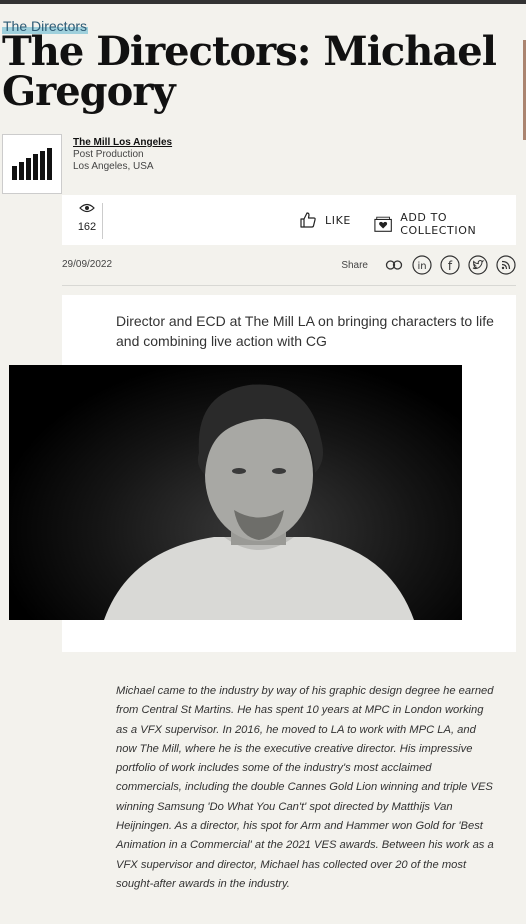 The width and height of the screenshot is (526, 924). Describe the element at coordinates (113, 166) in the screenshot. I see `company-location: Los Angeles, USA` at that location.